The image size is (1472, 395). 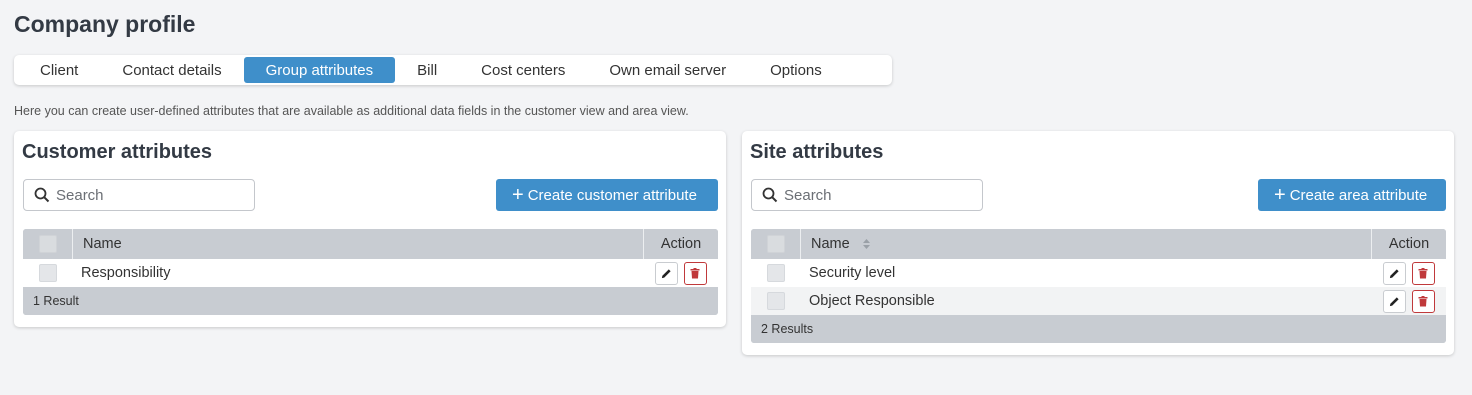 What do you see at coordinates (370, 301) in the screenshot?
I see `result-count: 1 Result` at bounding box center [370, 301].